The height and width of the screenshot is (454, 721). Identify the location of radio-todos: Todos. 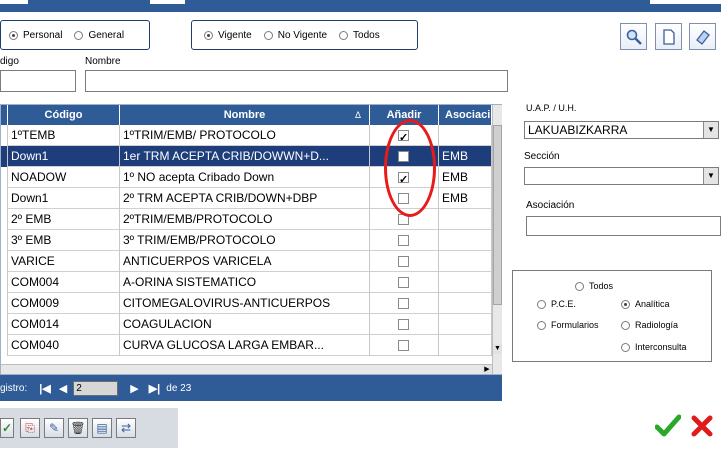
(359, 35).